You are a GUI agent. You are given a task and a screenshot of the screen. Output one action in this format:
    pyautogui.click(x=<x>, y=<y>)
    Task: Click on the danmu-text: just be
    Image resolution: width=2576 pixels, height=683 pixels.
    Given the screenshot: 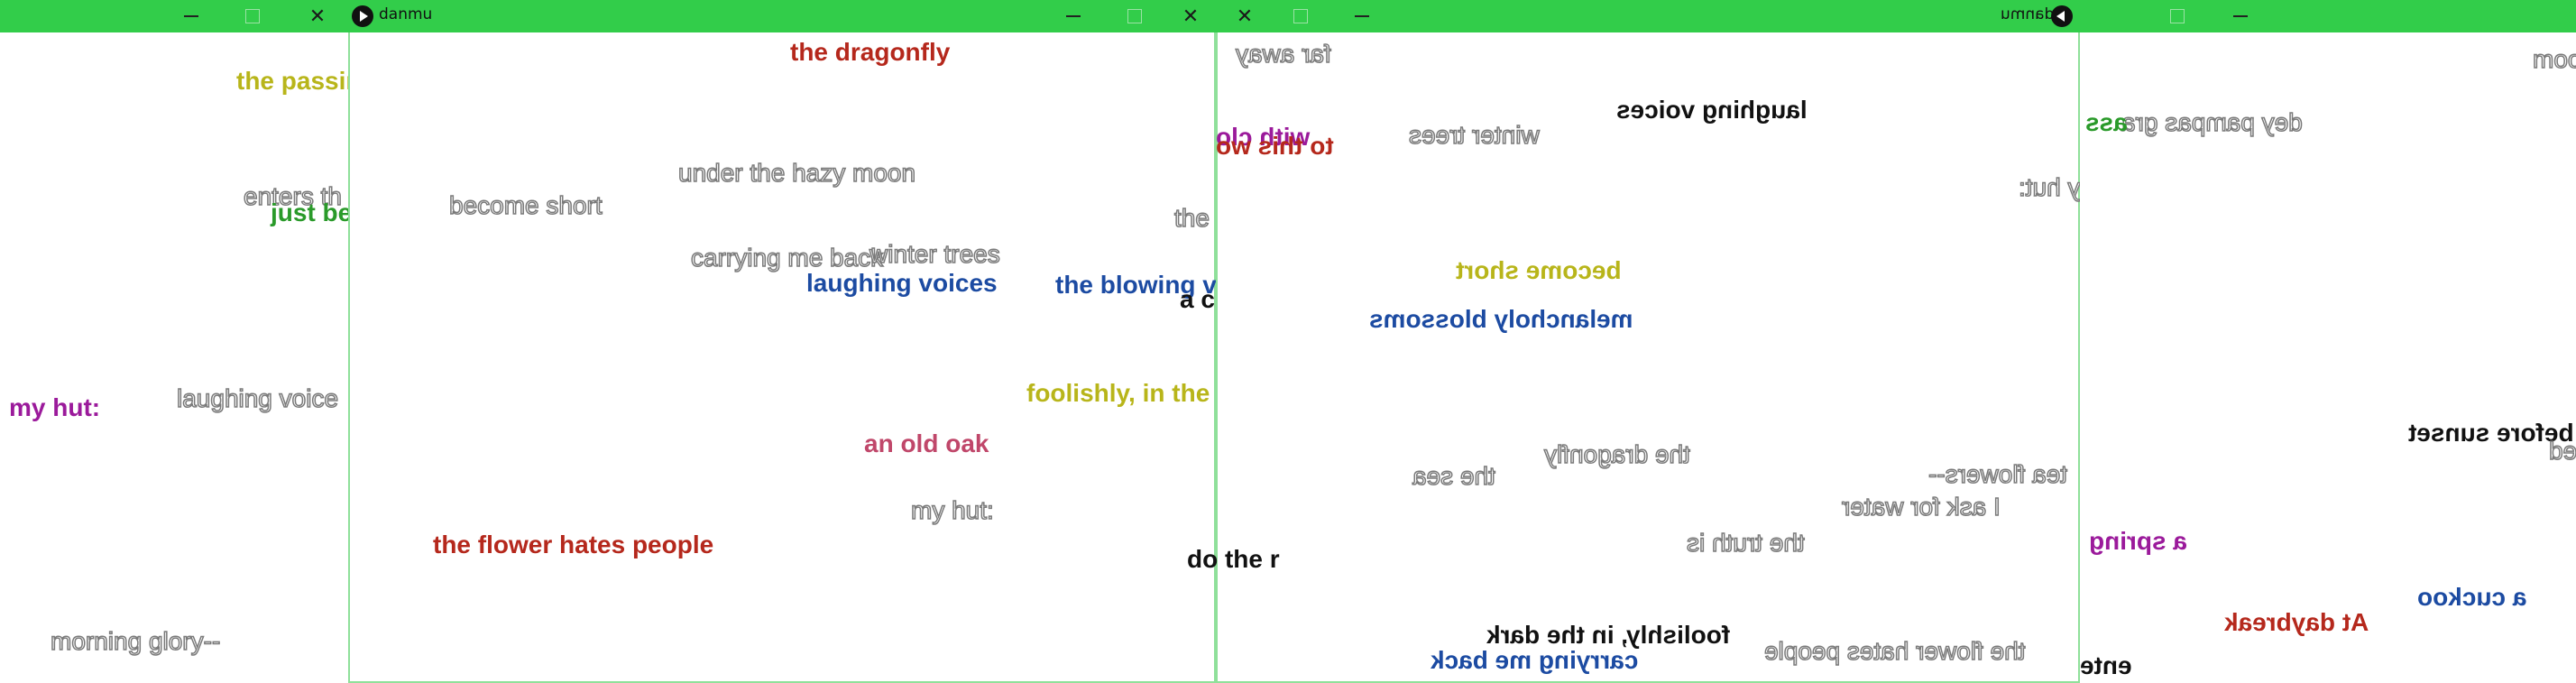 What is the action you would take?
    pyautogui.click(x=312, y=212)
    